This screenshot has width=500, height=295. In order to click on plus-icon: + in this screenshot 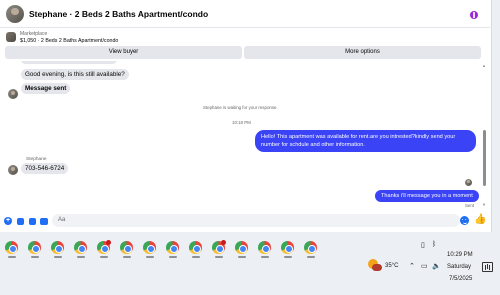, I will do `click(8, 221)`.